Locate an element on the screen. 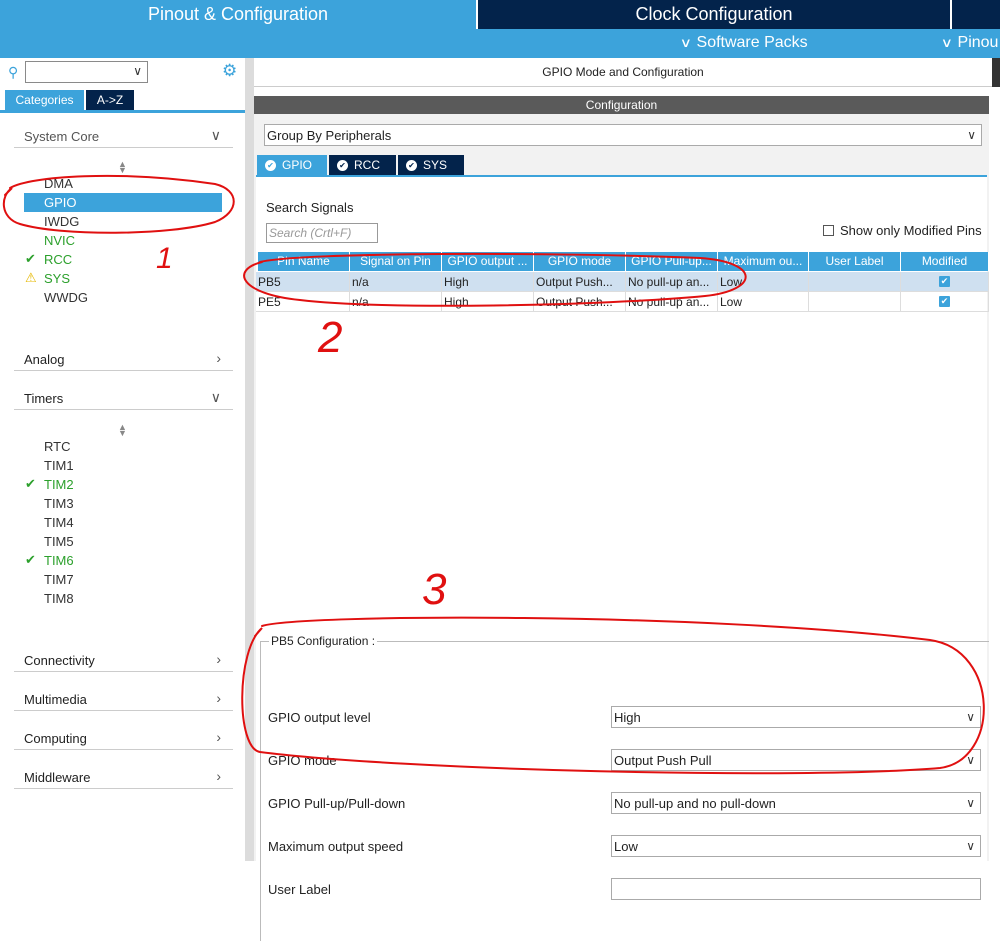 Image resolution: width=1000 pixels, height=941 pixels. group-connectivity: Connectivity › is located at coordinates (123, 661).